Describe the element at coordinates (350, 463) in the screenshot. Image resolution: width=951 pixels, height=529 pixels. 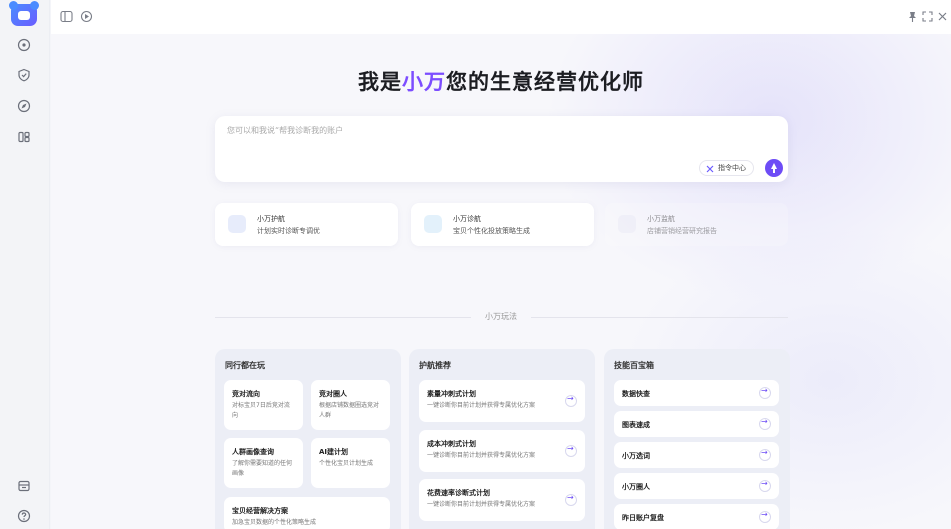
I see `tile-ai-plan: AI建计划 个性化宝贝计划生成` at that location.